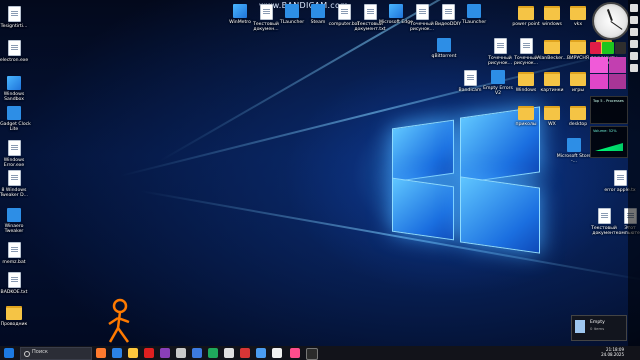  Describe the element at coordinates (56, 353) in the screenshot. I see `search-box: Поиск` at that location.